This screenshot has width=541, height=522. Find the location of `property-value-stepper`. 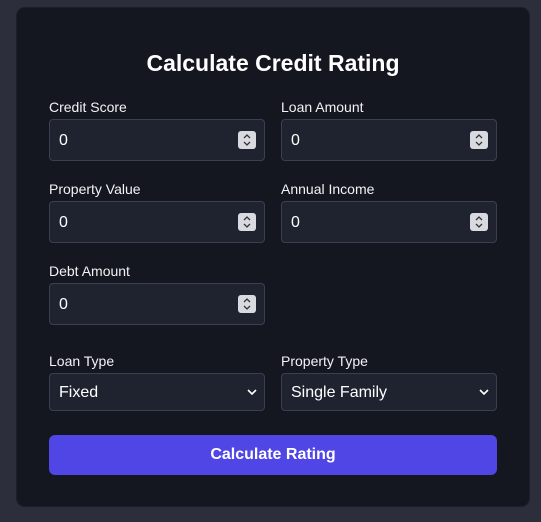

property-value-stepper is located at coordinates (247, 222).